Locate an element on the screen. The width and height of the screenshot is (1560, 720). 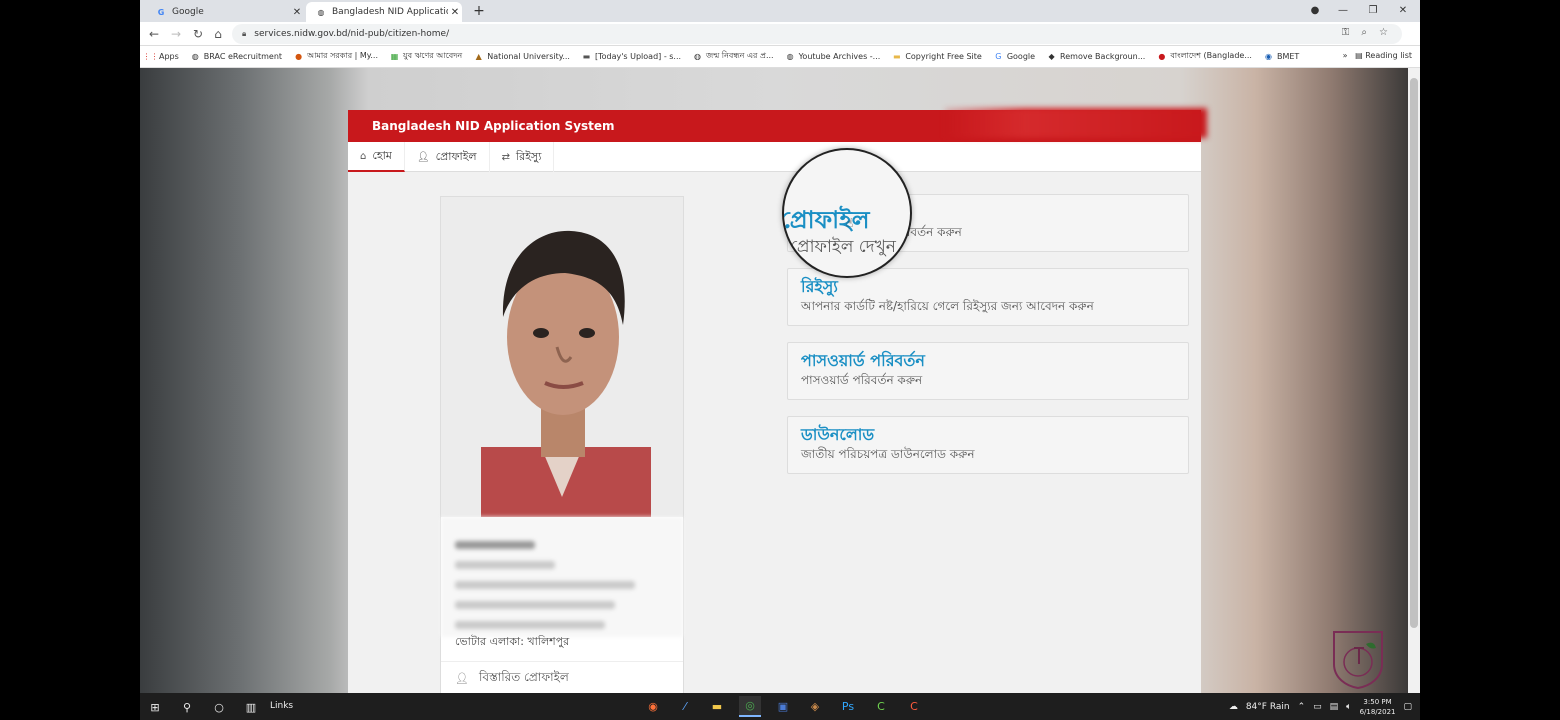
chrome-icon: ◎ is located at coordinates (750, 706).